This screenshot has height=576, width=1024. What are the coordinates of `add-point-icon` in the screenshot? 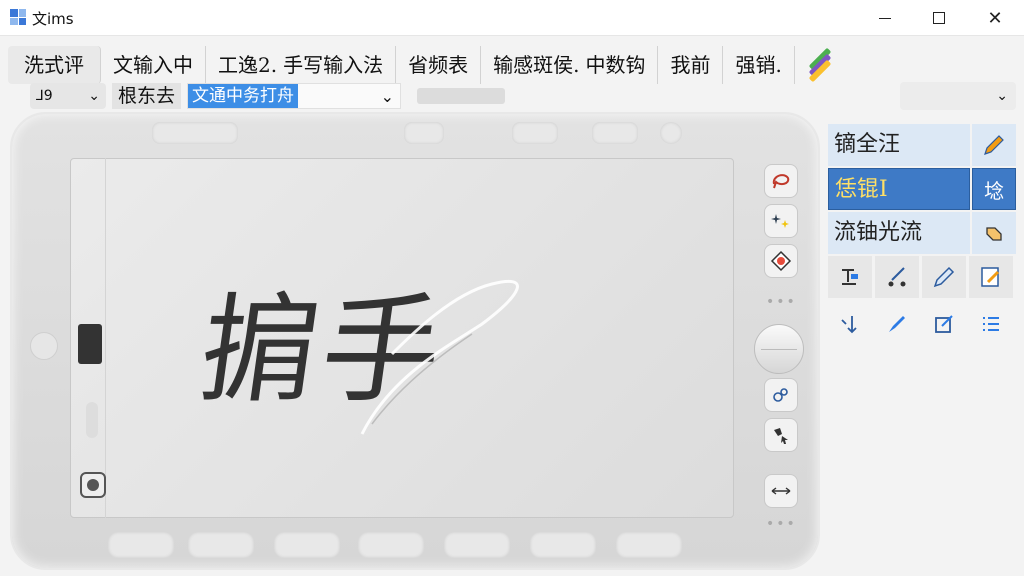 It's located at (781, 261).